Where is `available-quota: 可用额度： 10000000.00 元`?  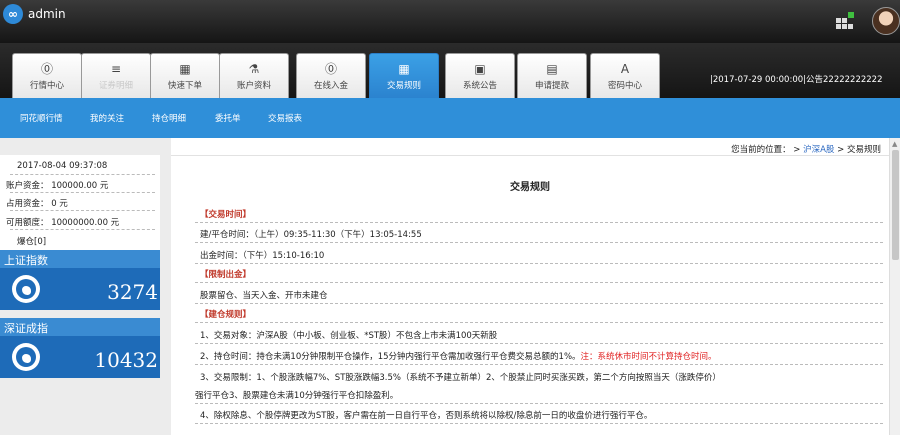 available-quota: 可用额度： 10000000.00 元 is located at coordinates (63, 223).